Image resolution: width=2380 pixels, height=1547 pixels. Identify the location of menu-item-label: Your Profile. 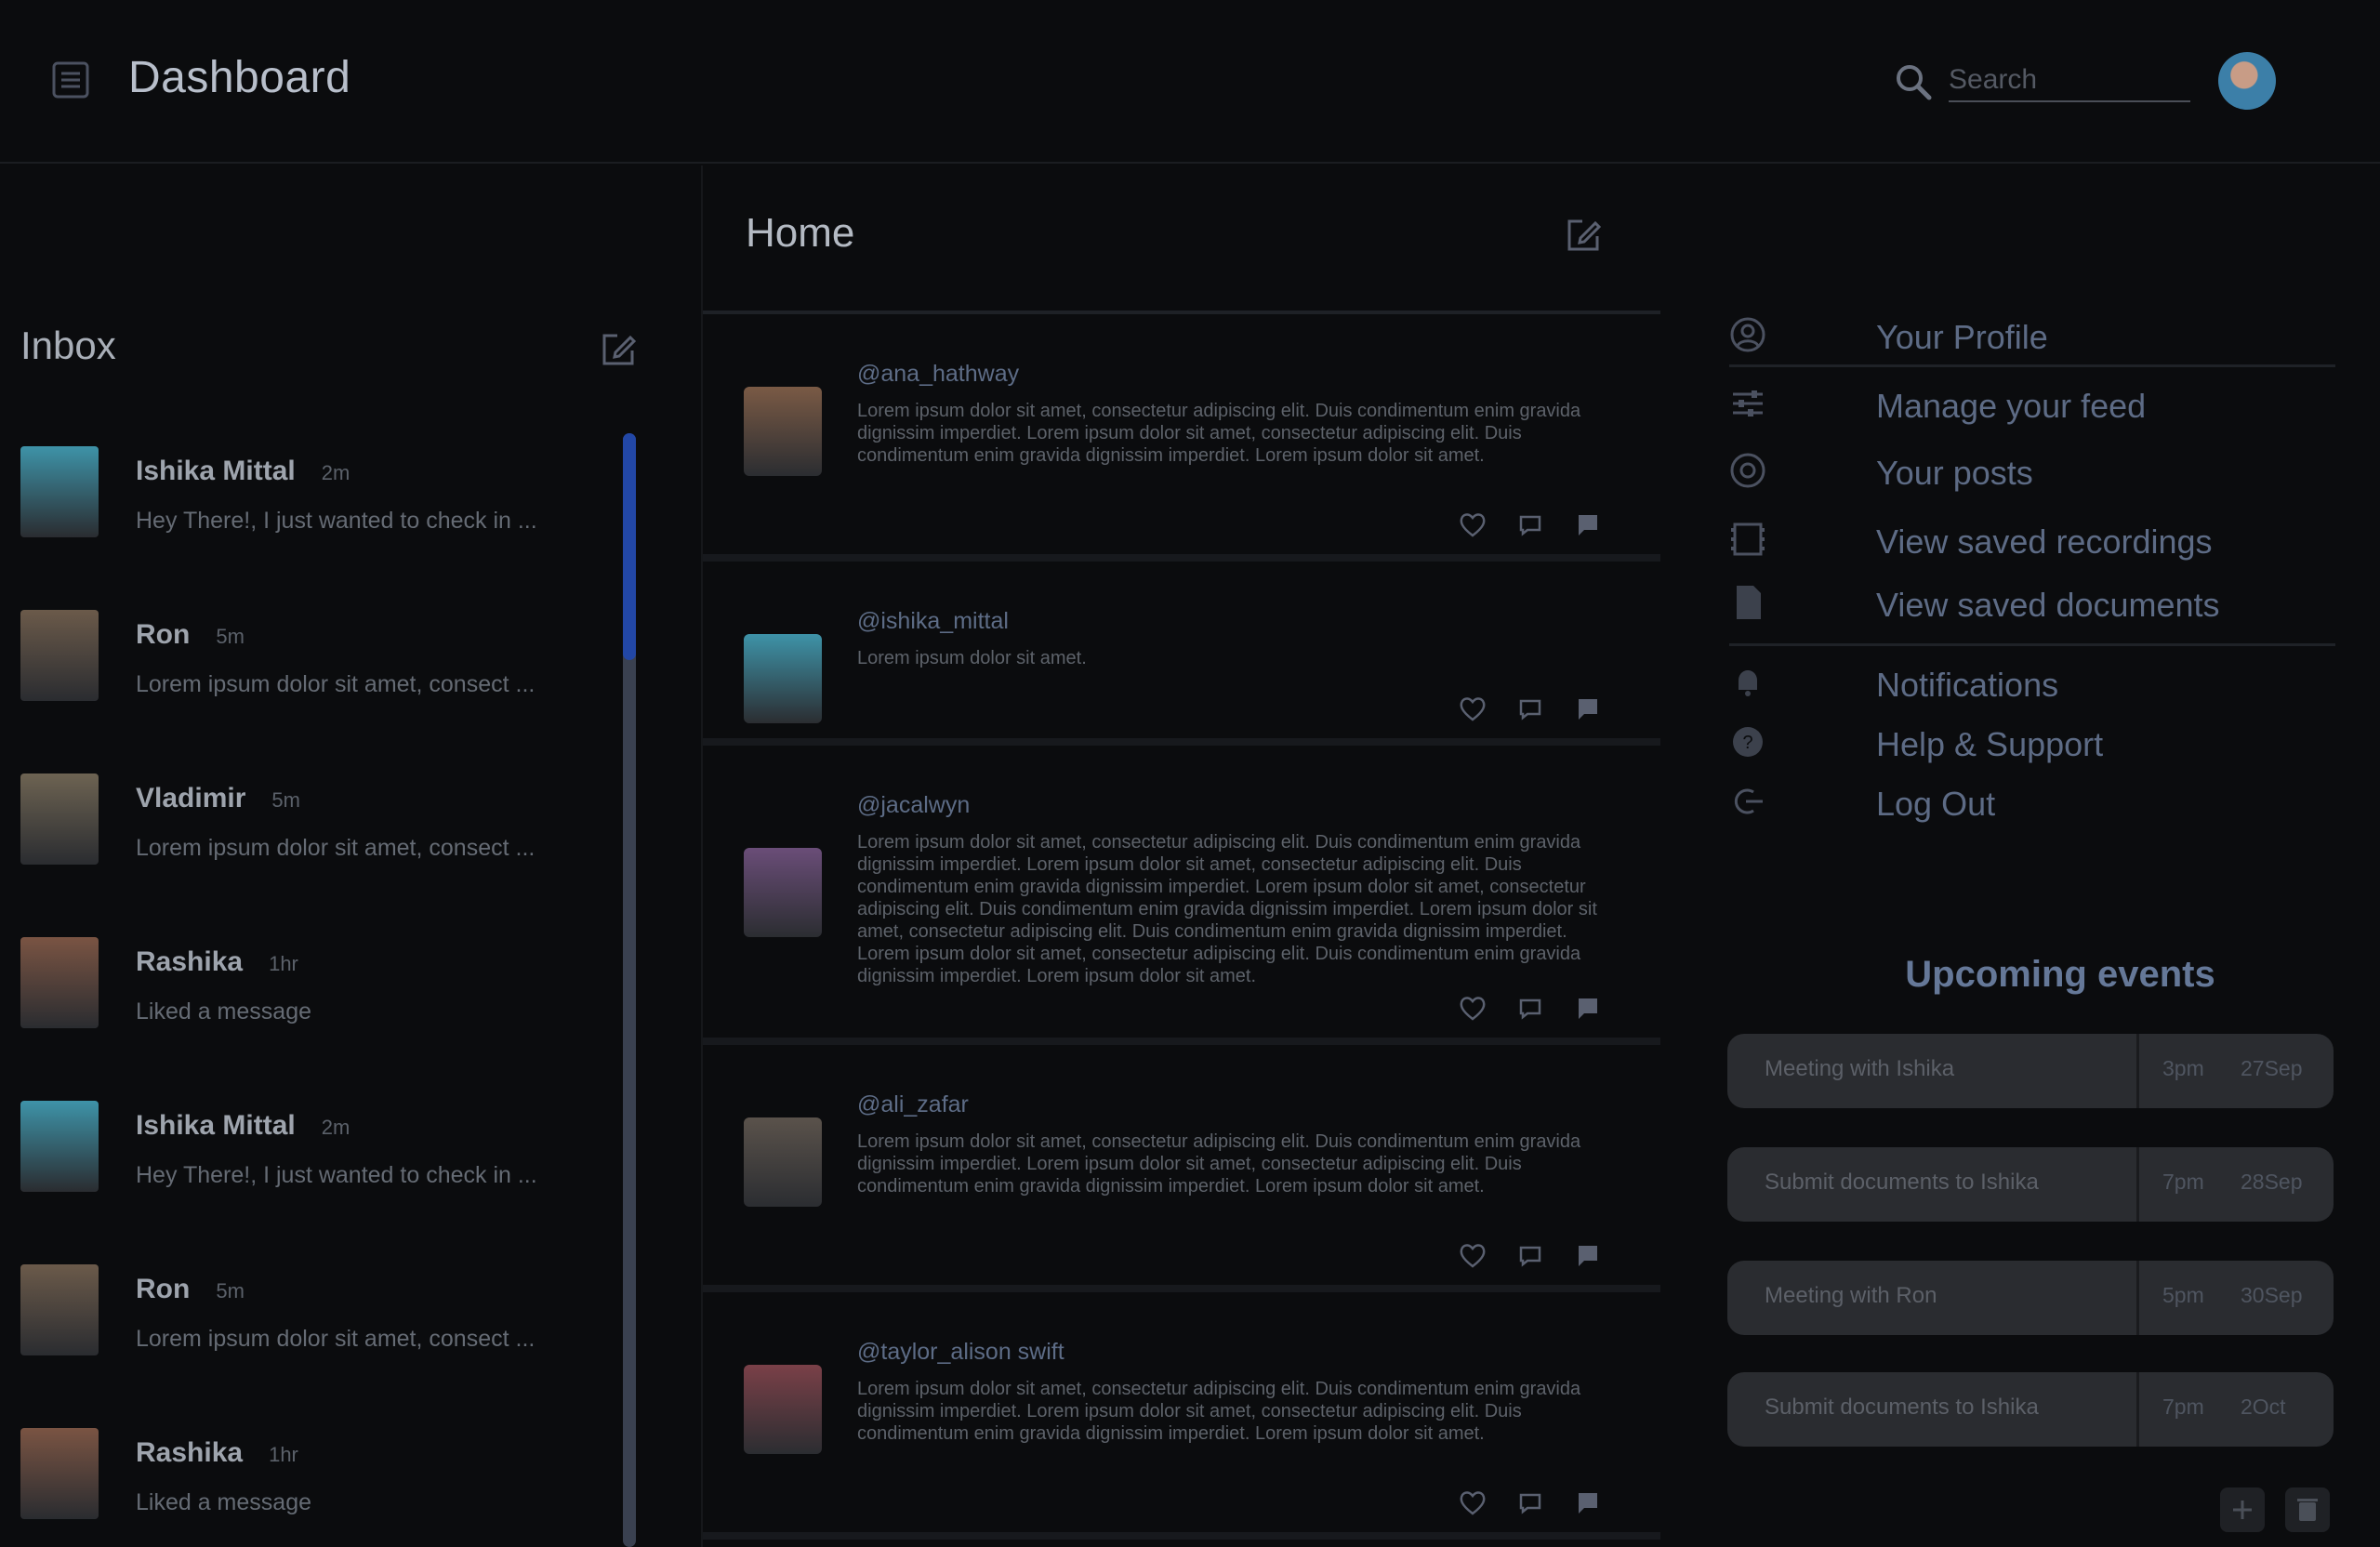
(1962, 337).